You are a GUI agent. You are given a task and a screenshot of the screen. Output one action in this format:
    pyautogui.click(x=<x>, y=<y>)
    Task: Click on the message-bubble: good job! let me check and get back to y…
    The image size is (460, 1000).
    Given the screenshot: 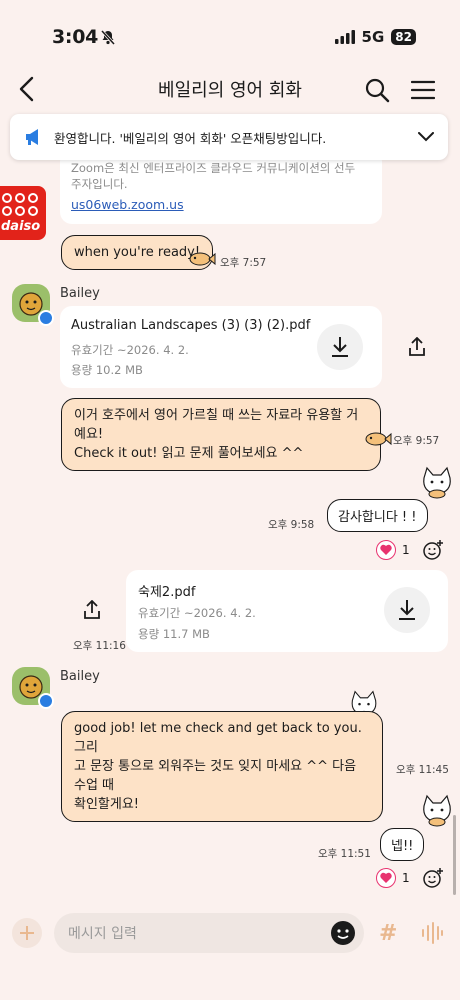 What is the action you would take?
    pyautogui.click(x=222, y=766)
    